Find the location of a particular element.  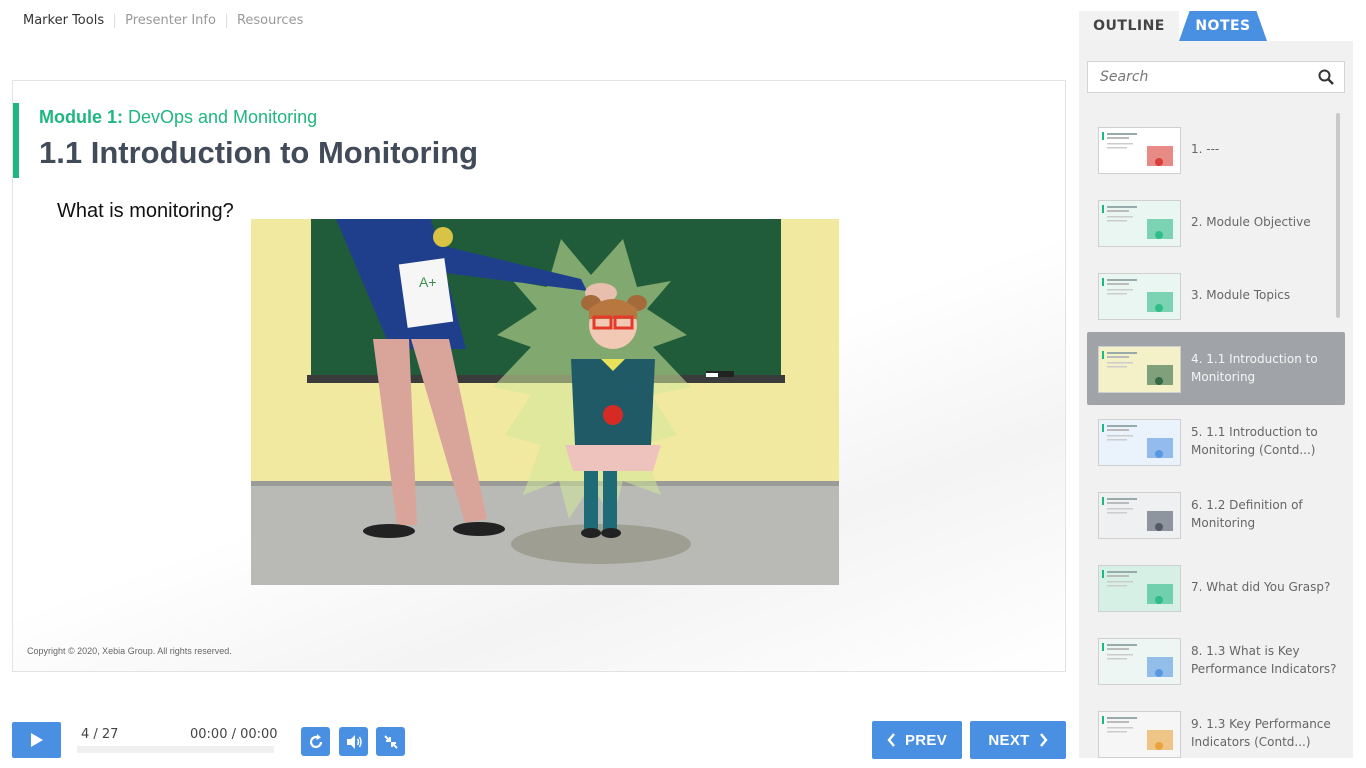

module-heading: Module 1: DevOps and Monitoring is located at coordinates (178, 117).